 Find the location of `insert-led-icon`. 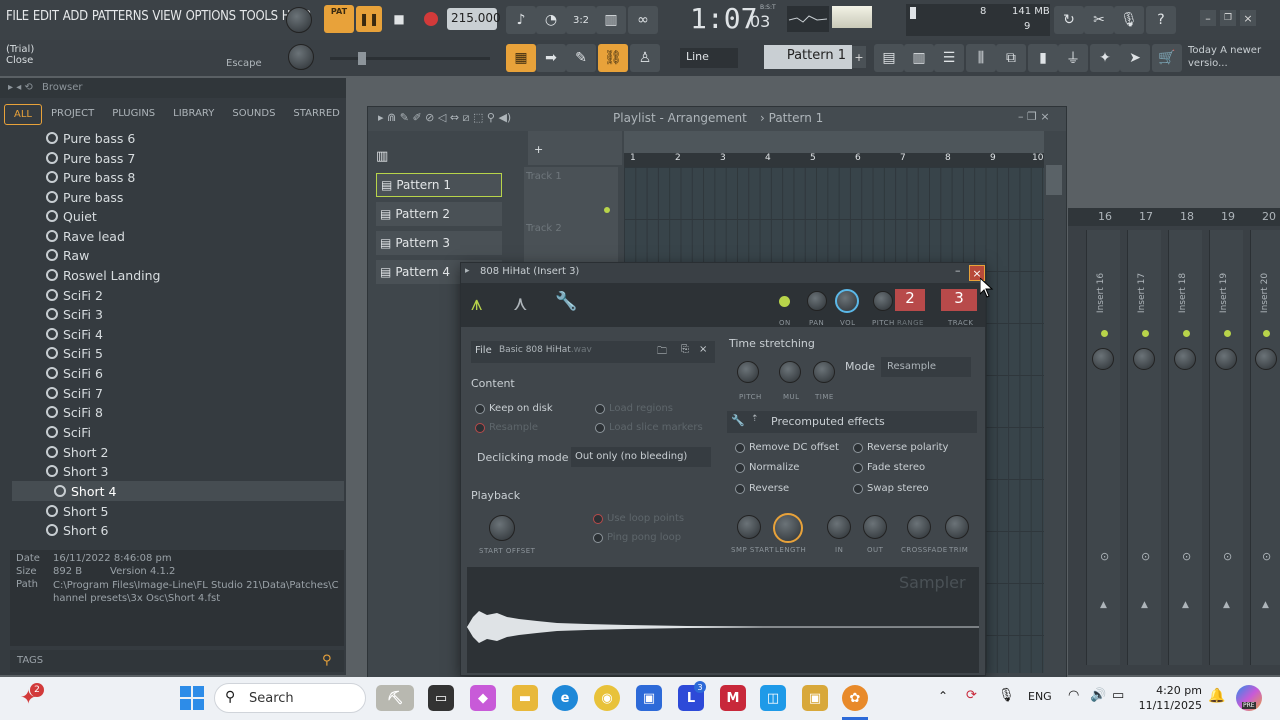

insert-led-icon is located at coordinates (1186, 333).